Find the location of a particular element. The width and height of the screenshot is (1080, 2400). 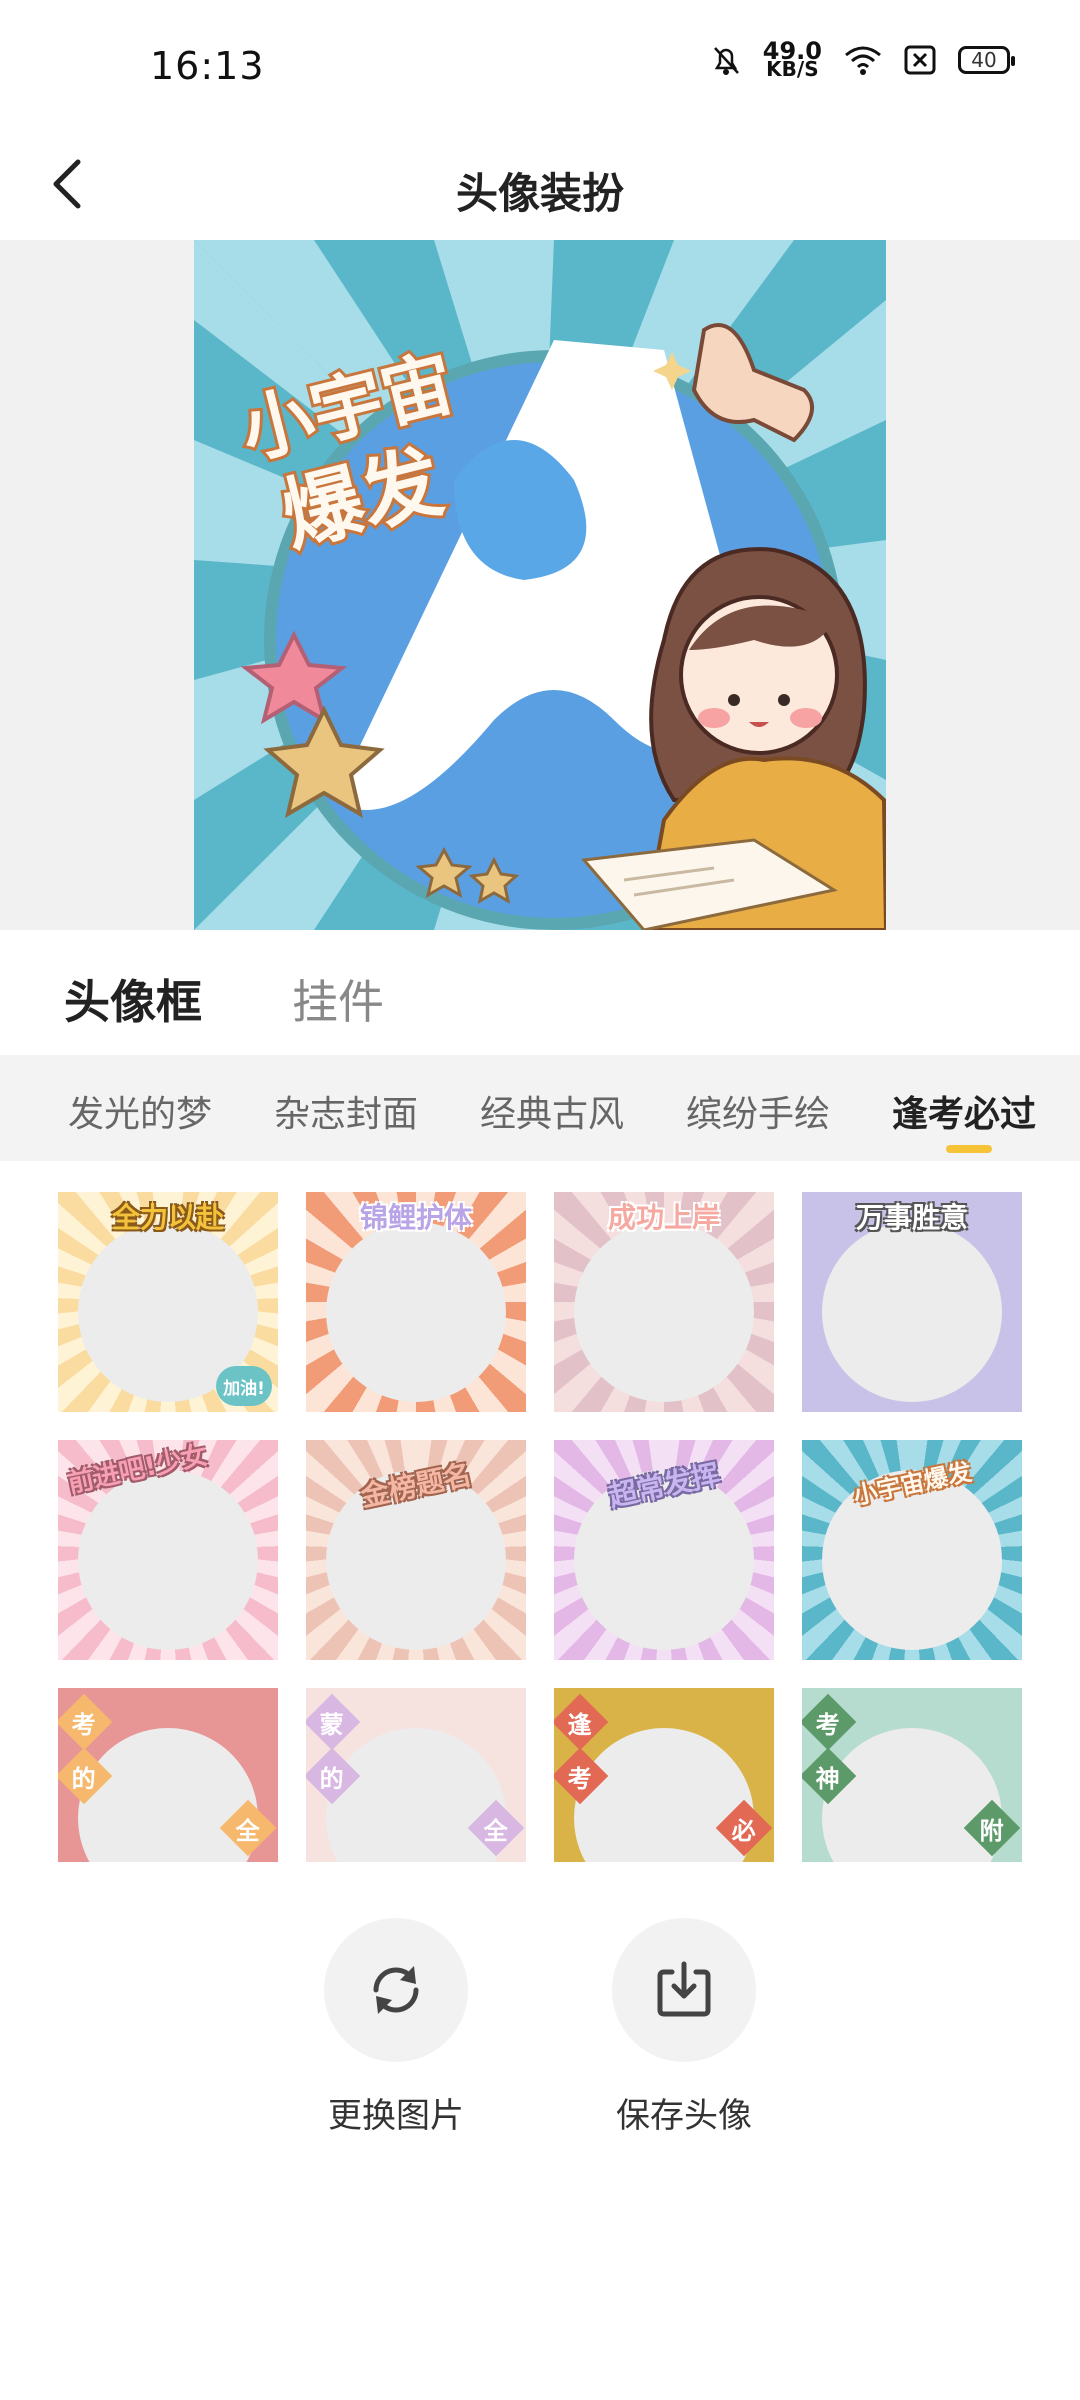

frame-item: 万事胜意 is located at coordinates (912, 1302).